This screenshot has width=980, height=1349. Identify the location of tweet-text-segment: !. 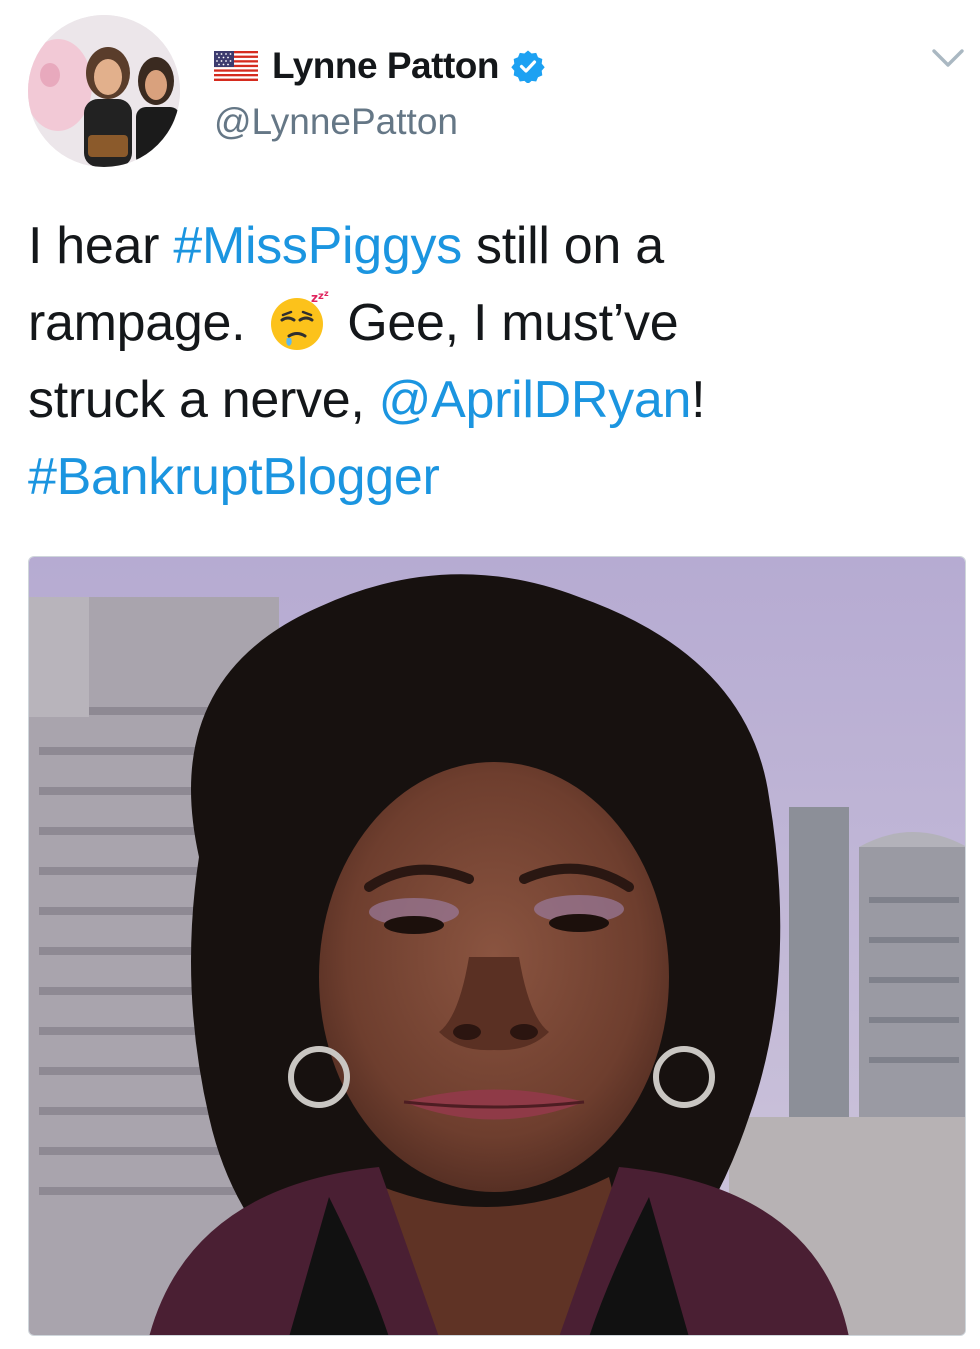
(698, 400).